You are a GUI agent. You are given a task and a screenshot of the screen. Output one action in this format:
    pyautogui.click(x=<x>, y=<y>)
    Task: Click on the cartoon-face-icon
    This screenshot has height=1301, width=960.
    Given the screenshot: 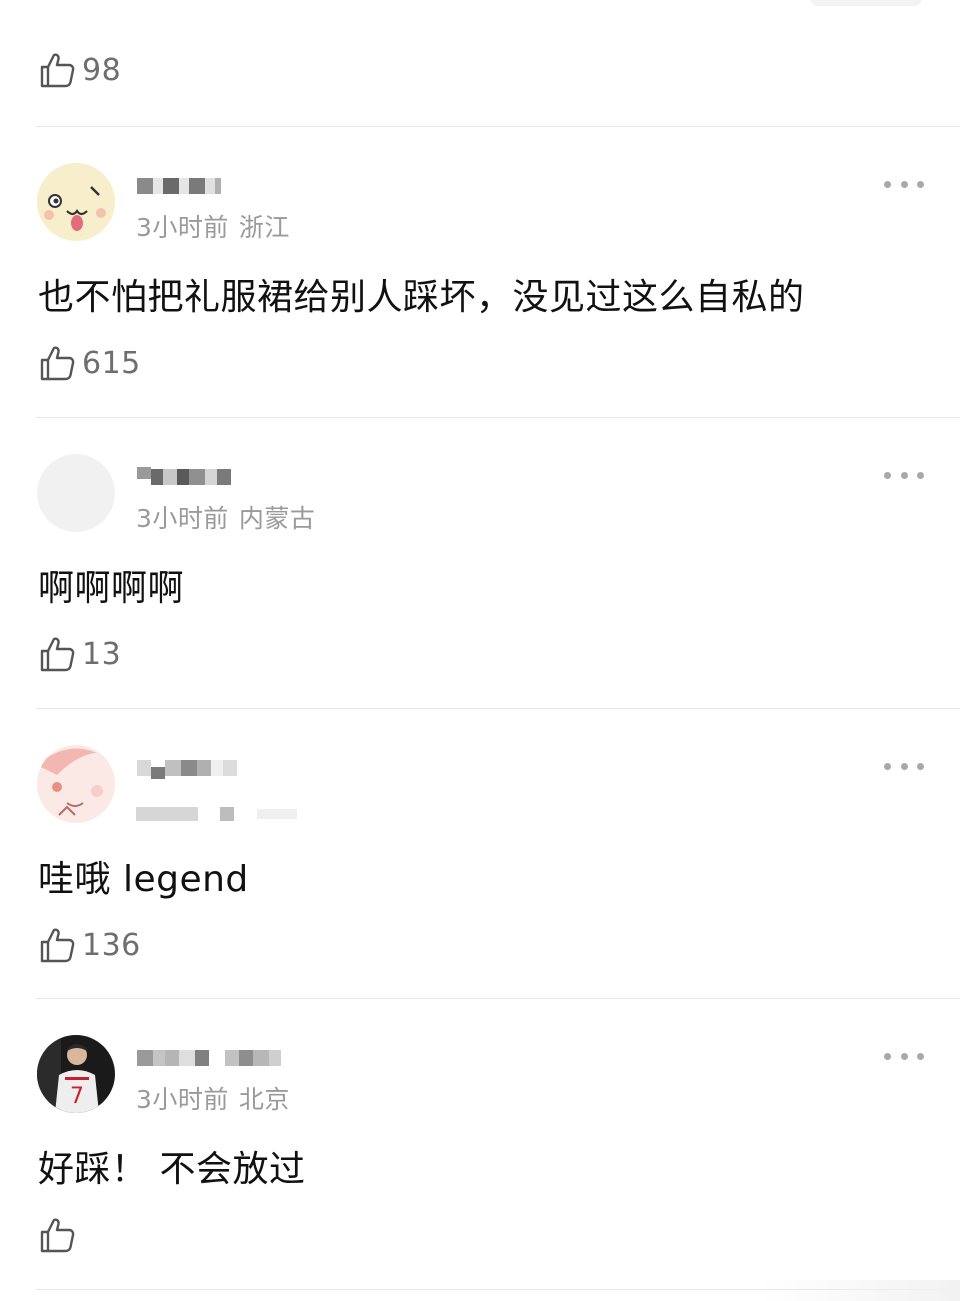 What is the action you would take?
    pyautogui.click(x=76, y=202)
    